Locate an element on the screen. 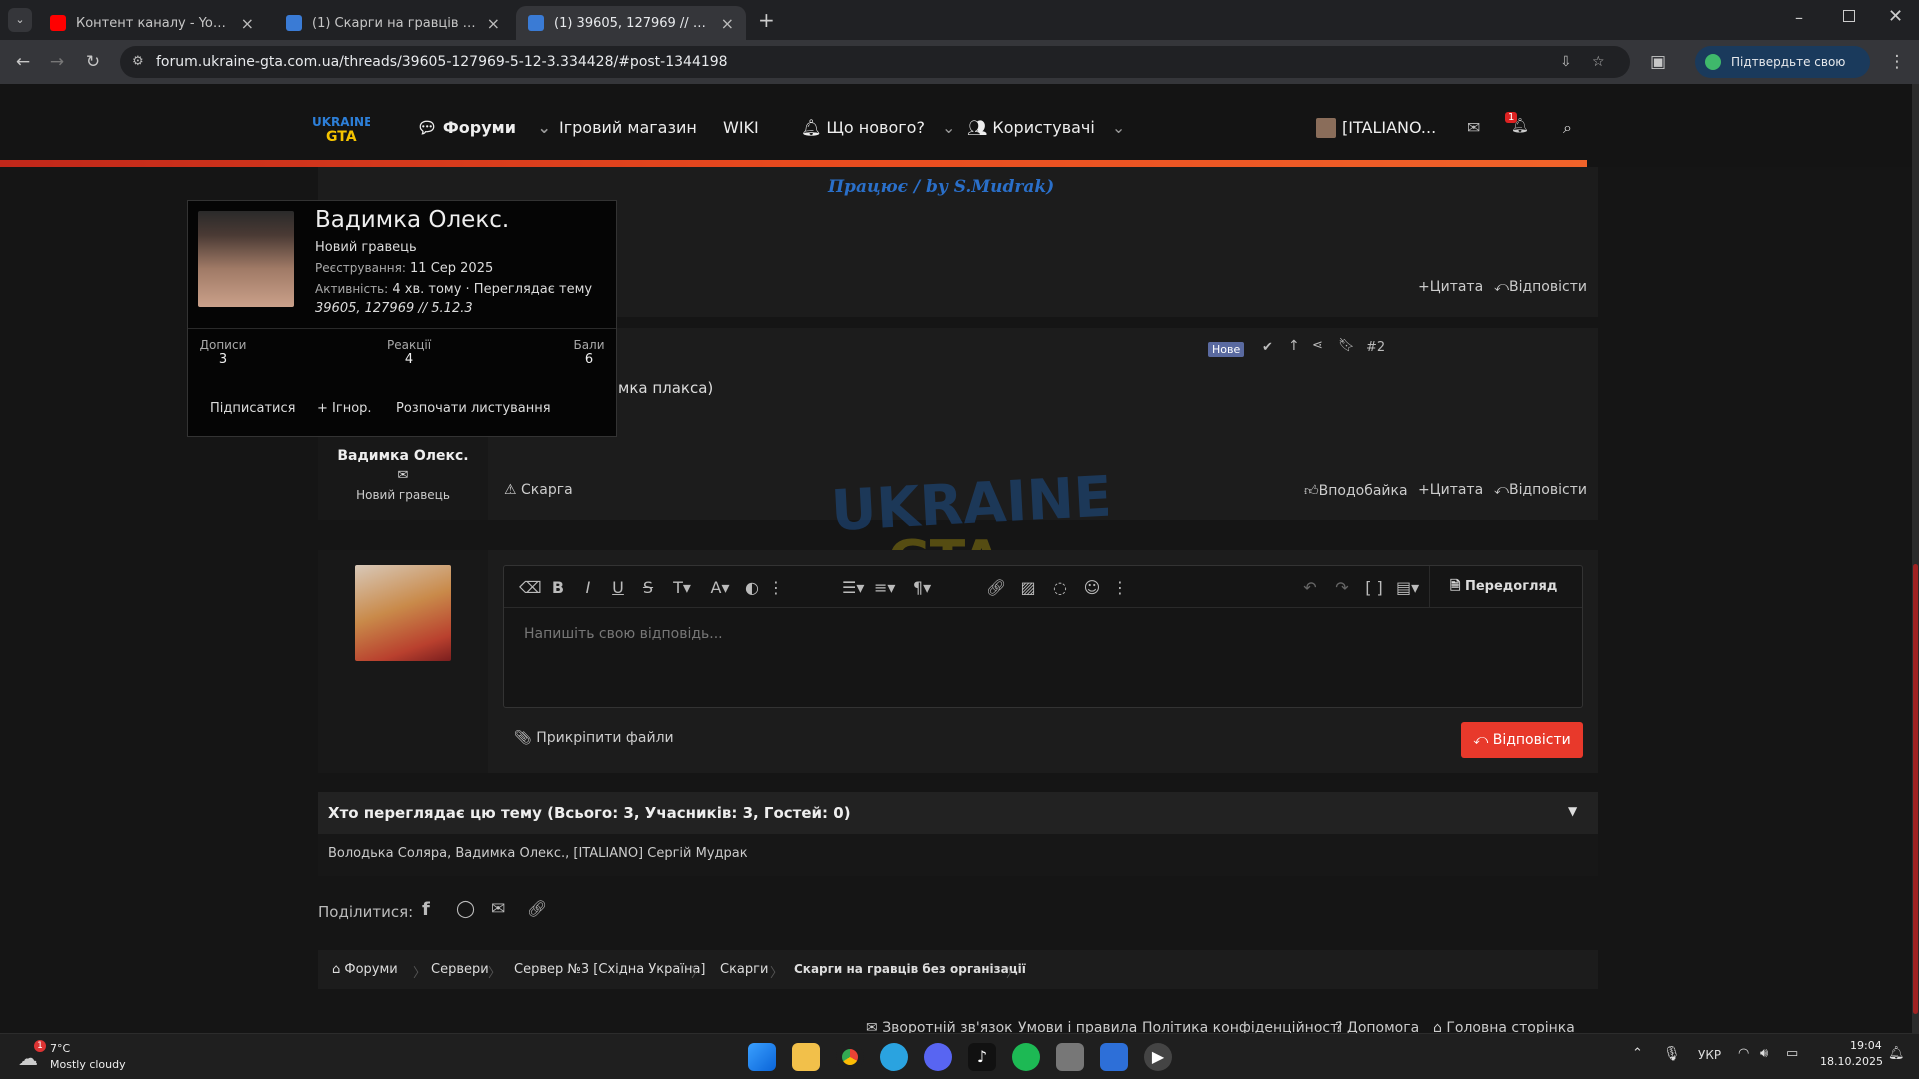 This screenshot has height=1079, width=1919. post-number: #2 is located at coordinates (1375, 347).